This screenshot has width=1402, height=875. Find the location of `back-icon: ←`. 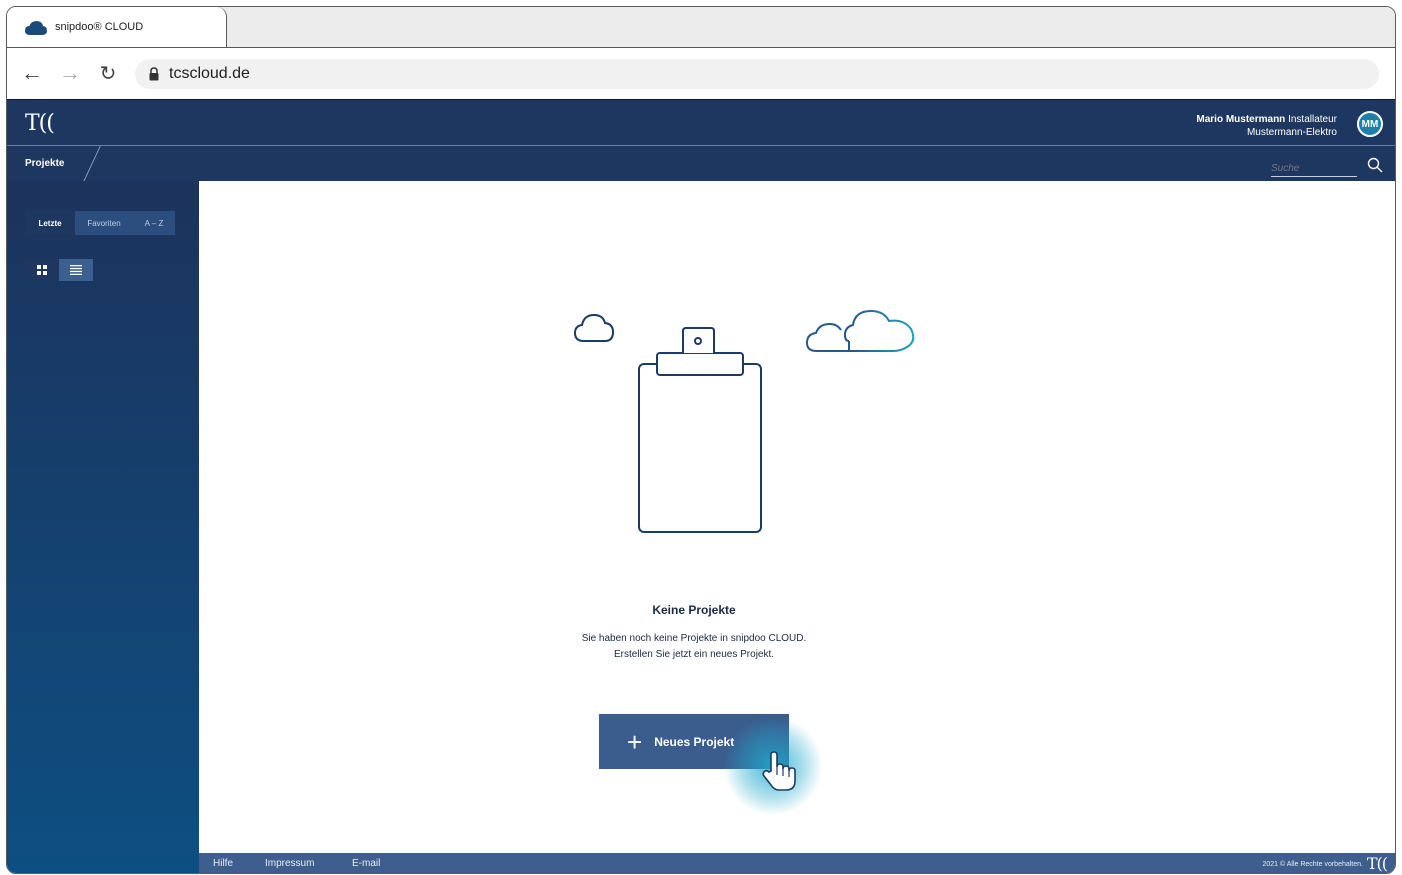

back-icon: ← is located at coordinates (32, 73).